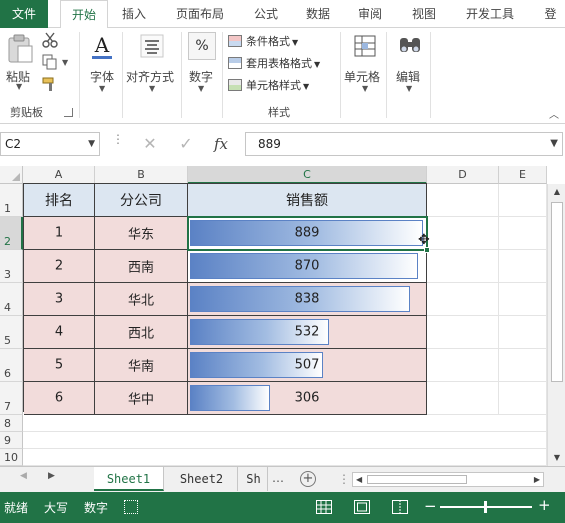 This screenshot has height=523, width=565. I want to click on cell-d3, so click(463, 266).